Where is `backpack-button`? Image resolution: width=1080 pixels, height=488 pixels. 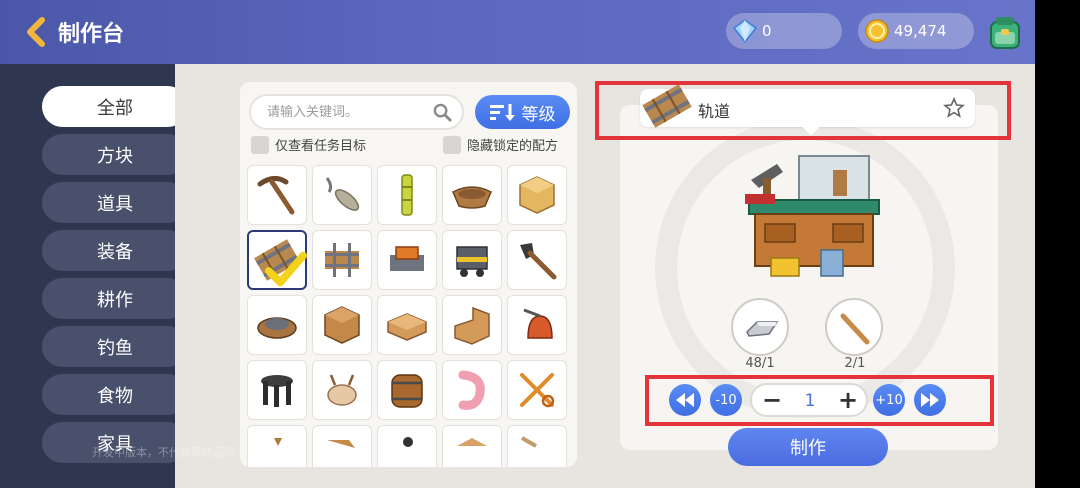 backpack-button is located at coordinates (1005, 33).